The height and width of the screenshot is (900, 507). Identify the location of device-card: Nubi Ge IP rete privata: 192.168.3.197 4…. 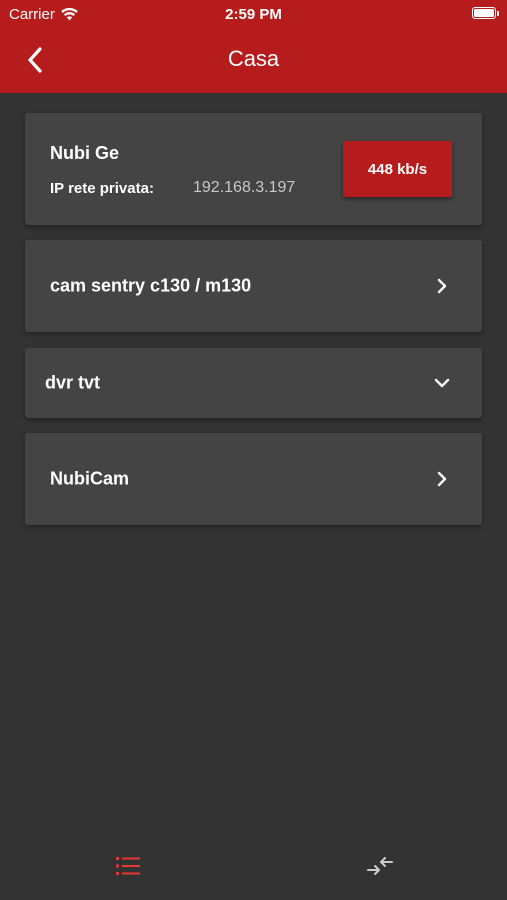
(253, 169).